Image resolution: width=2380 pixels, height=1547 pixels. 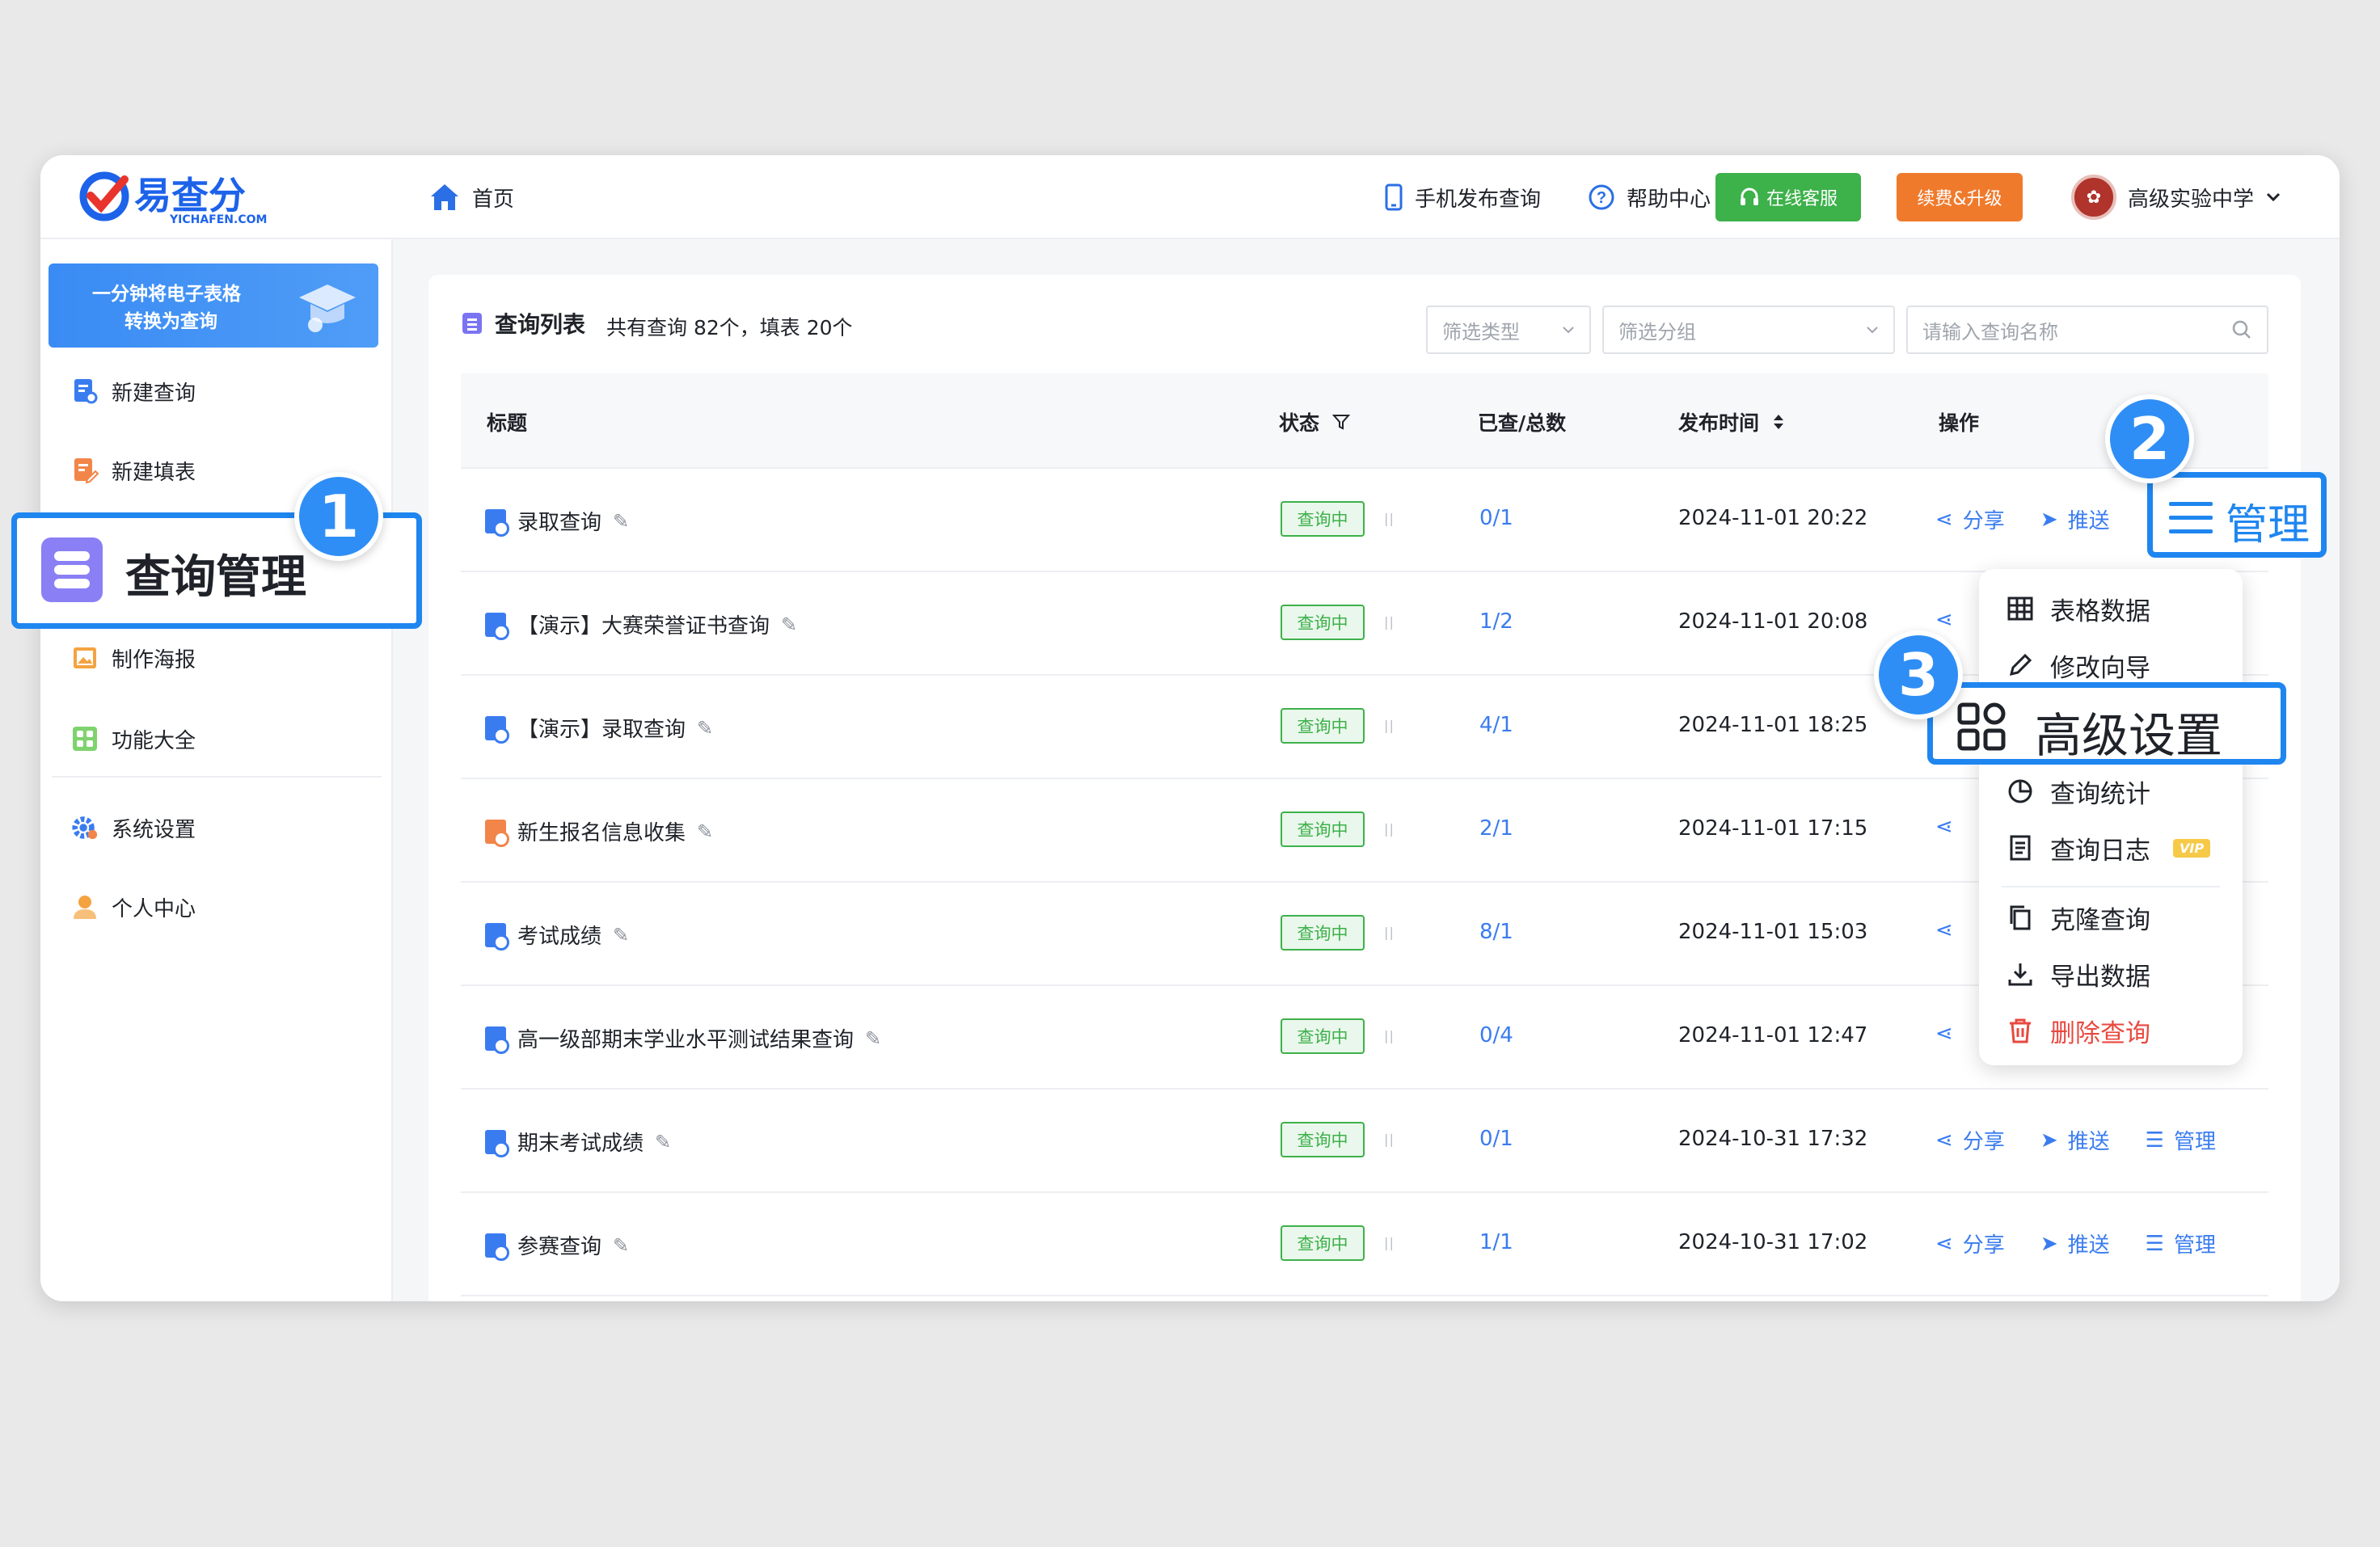 I want to click on col-time: 发布时间, so click(x=1732, y=422).